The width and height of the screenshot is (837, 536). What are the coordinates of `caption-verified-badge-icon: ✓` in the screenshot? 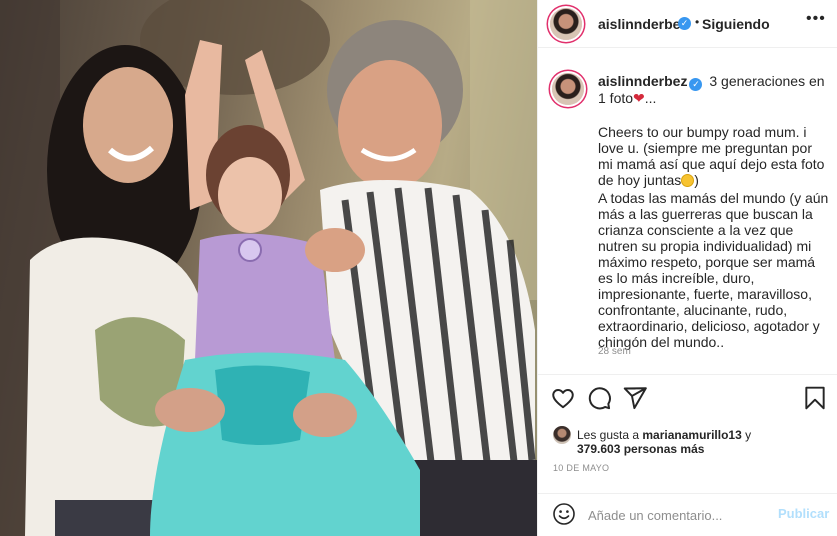 It's located at (696, 84).